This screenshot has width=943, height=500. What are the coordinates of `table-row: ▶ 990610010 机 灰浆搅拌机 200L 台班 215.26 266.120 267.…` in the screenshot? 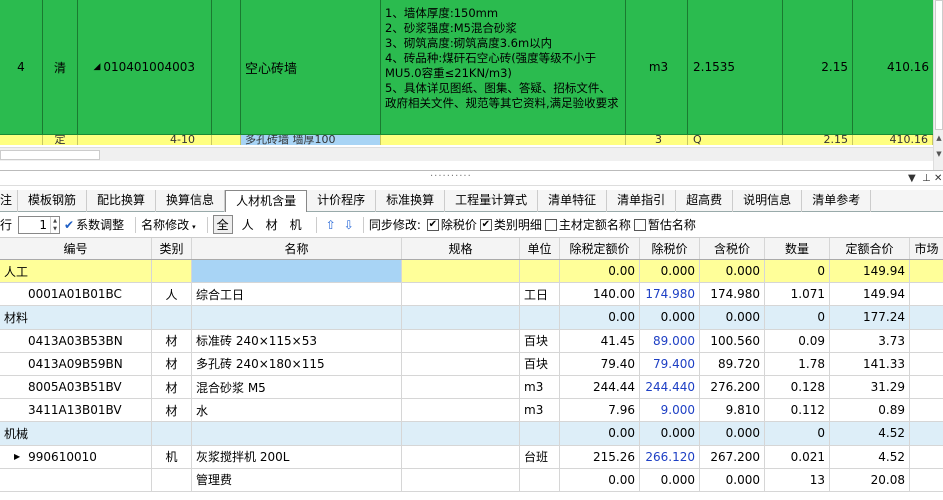 It's located at (471, 457).